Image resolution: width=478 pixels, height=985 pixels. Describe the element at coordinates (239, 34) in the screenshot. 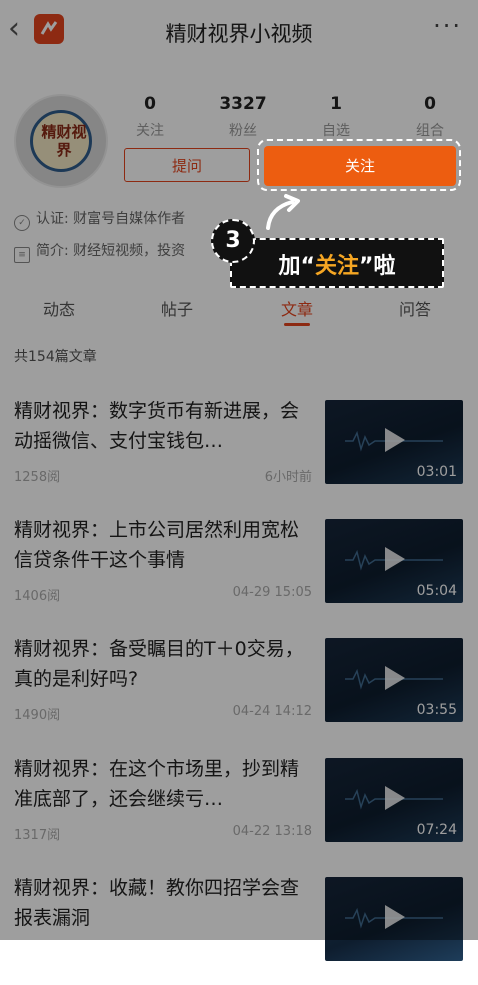

I see `page-title: 精财视界小视频` at that location.